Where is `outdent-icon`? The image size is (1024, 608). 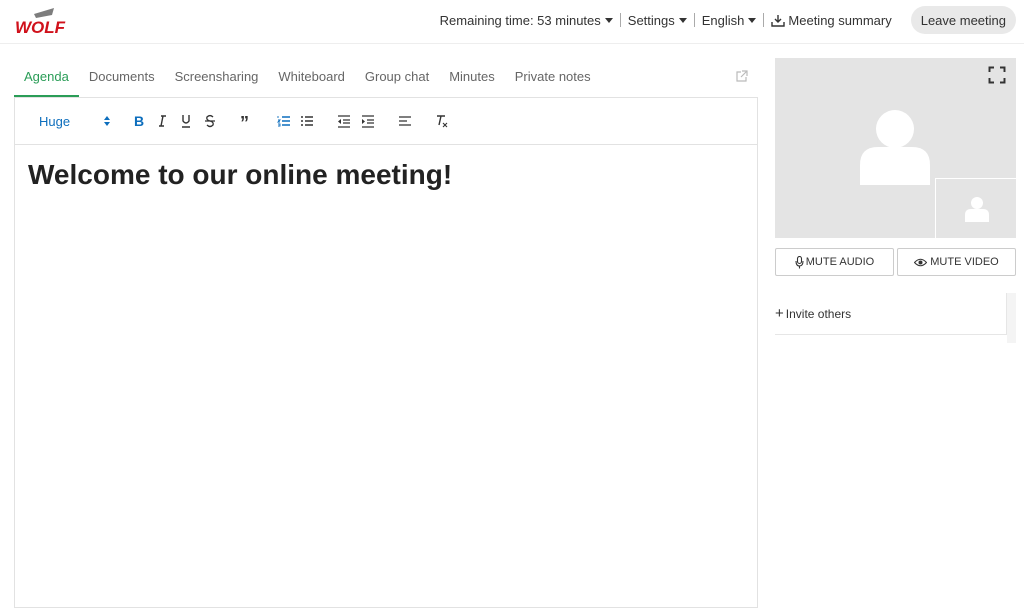 outdent-icon is located at coordinates (344, 121).